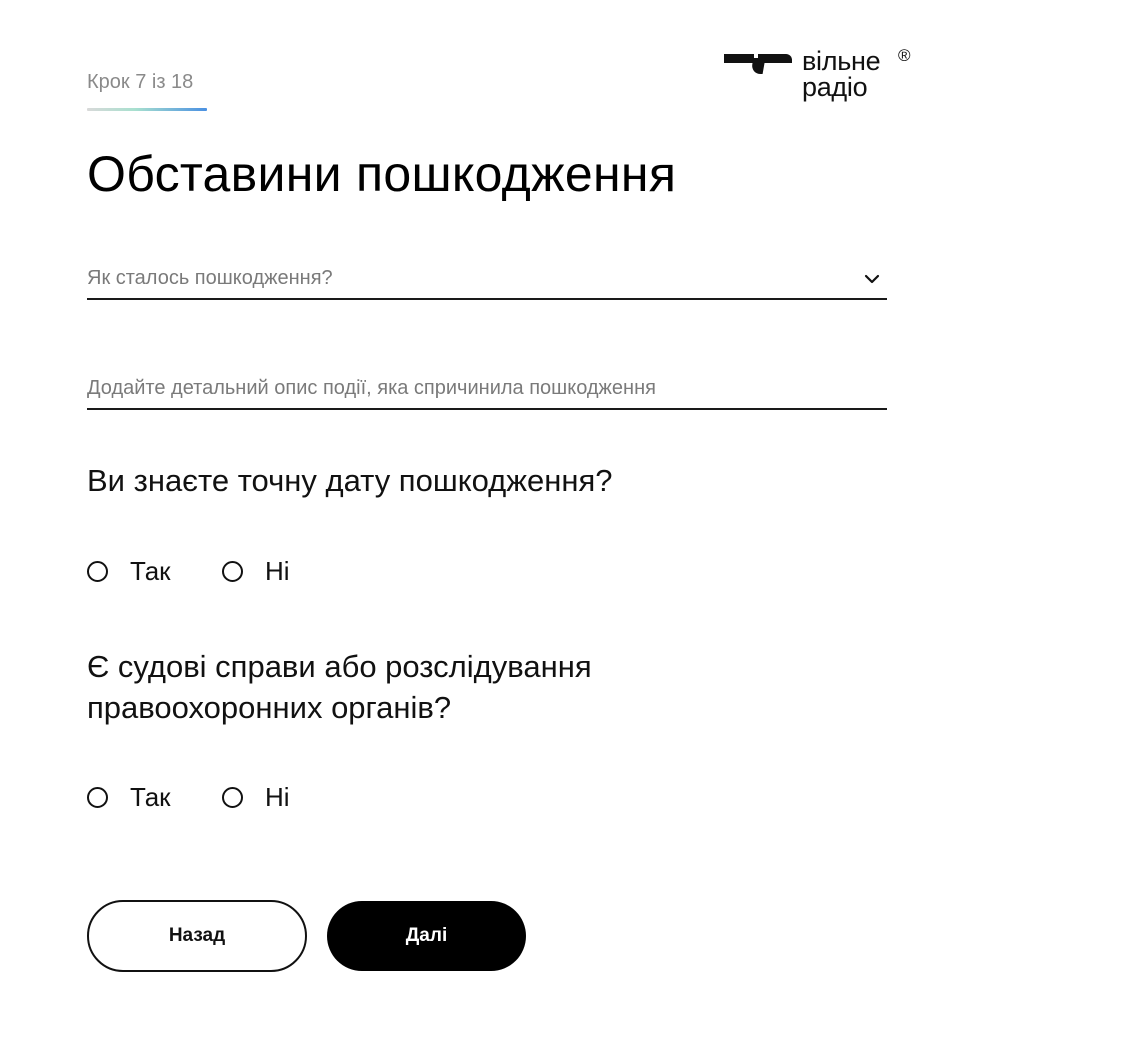 This screenshot has width=1131, height=1048. What do you see at coordinates (382, 174) in the screenshot?
I see `page-title: Обставини пошкодження` at bounding box center [382, 174].